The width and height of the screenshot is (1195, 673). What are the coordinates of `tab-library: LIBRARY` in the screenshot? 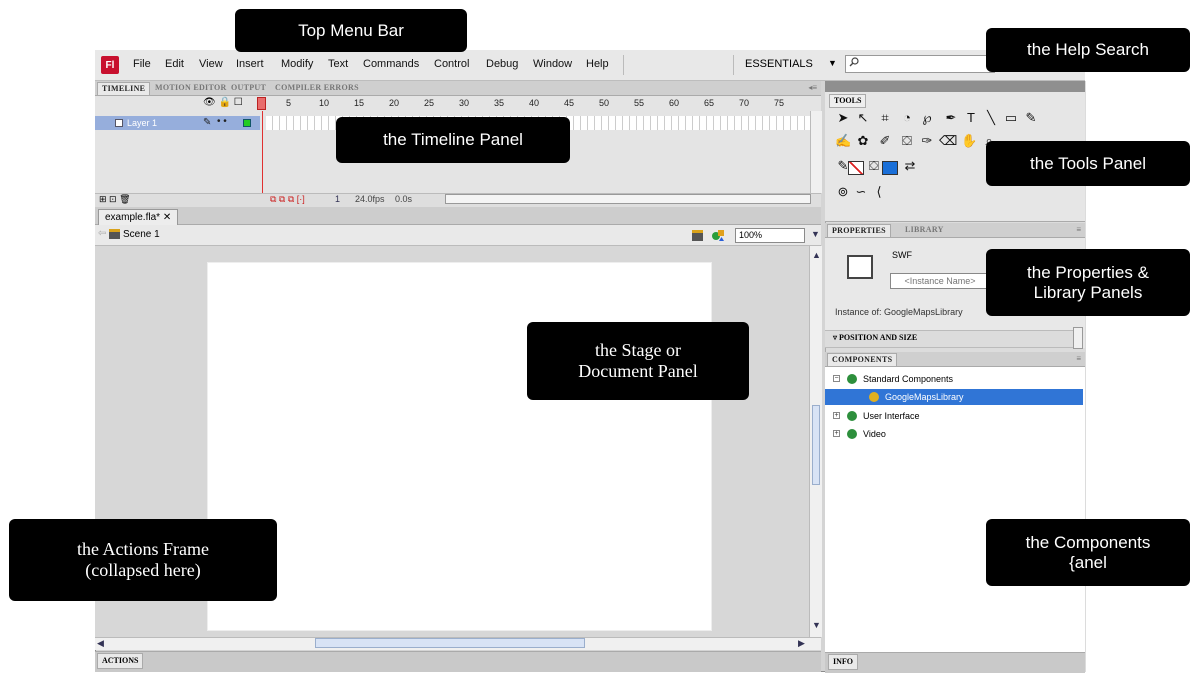 It's located at (924, 230).